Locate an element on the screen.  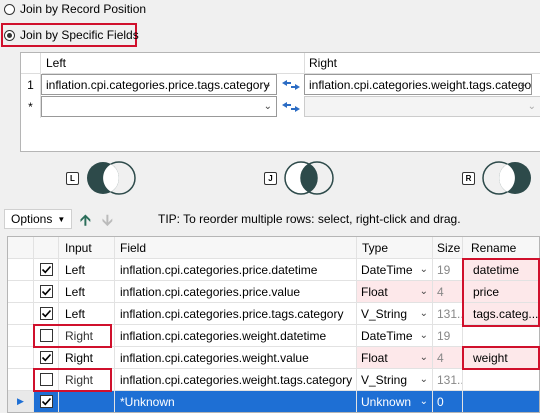
new-right-field-select: ⌄ is located at coordinates (422, 106).